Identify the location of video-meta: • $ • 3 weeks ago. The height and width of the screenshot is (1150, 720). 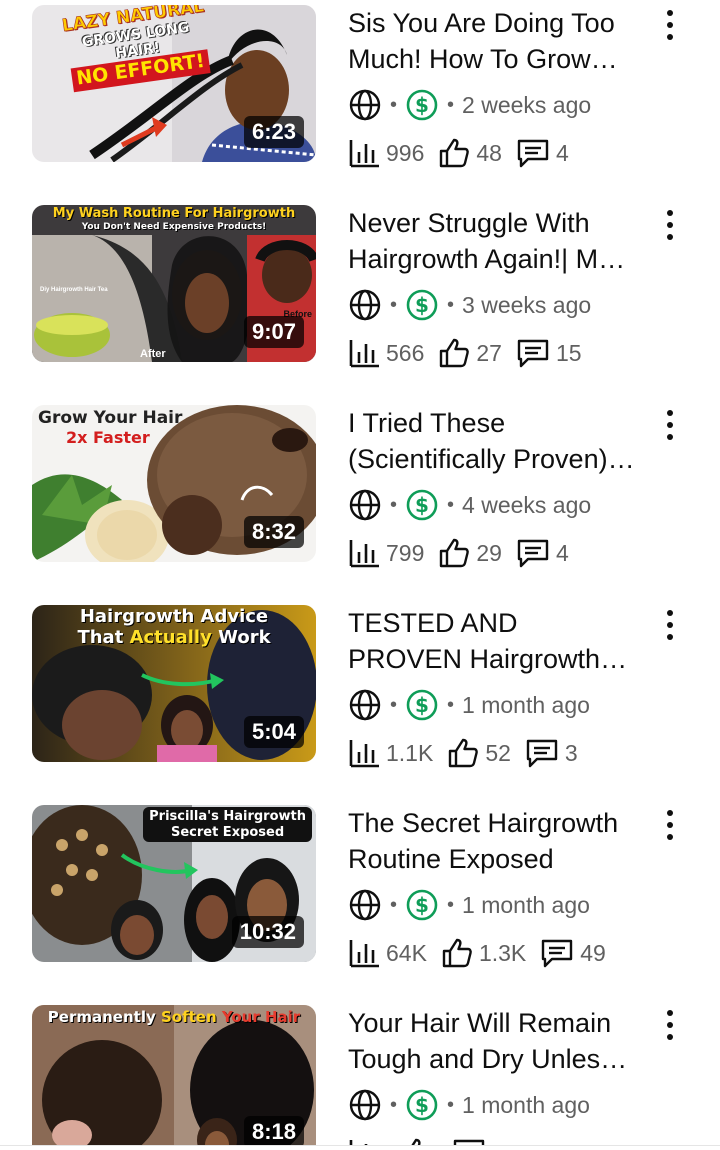
(469, 305).